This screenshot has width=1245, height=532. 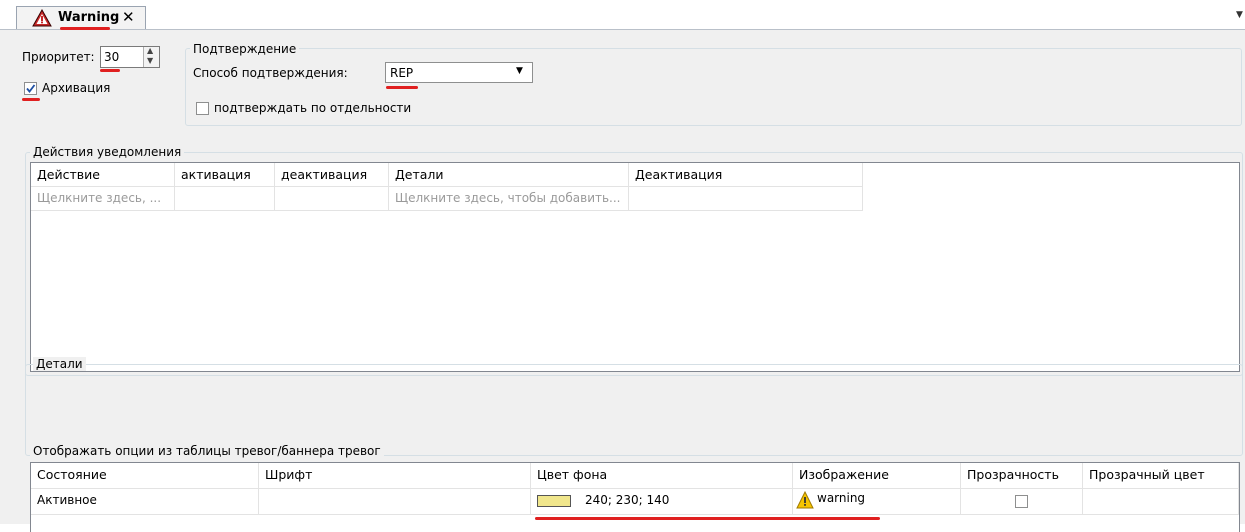 I want to click on display-column-header: Прозрачный цвет, so click(x=1161, y=476).